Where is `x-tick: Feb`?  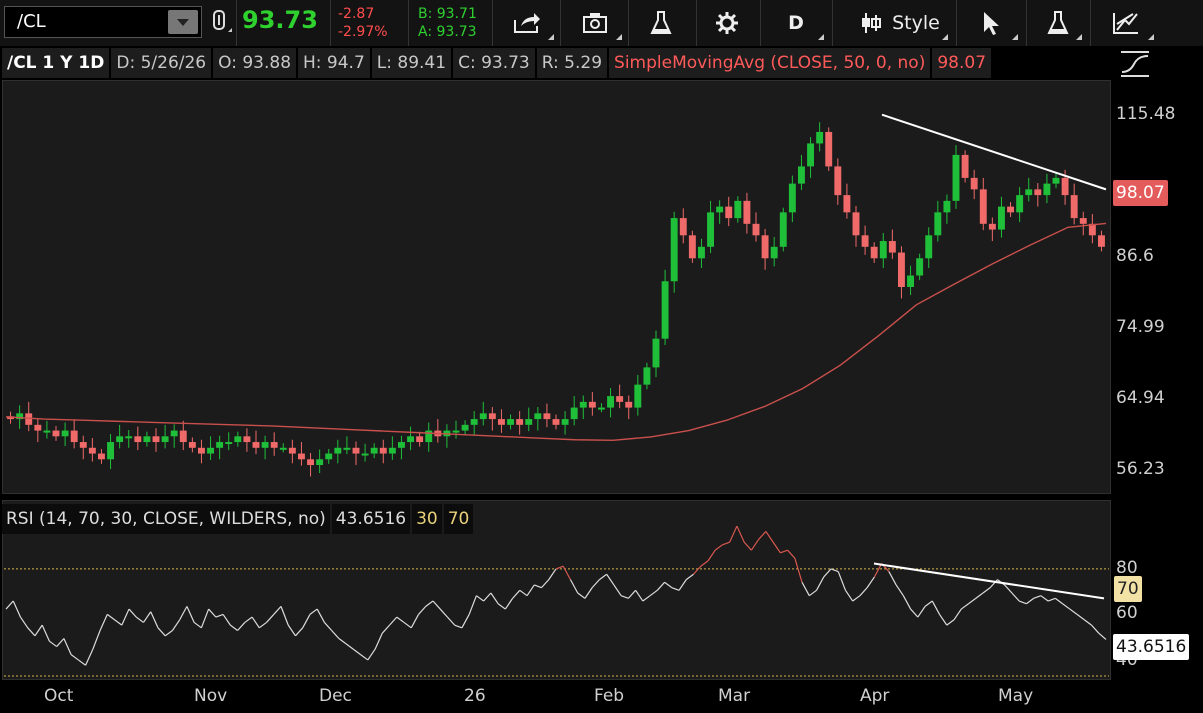 x-tick: Feb is located at coordinates (609, 696).